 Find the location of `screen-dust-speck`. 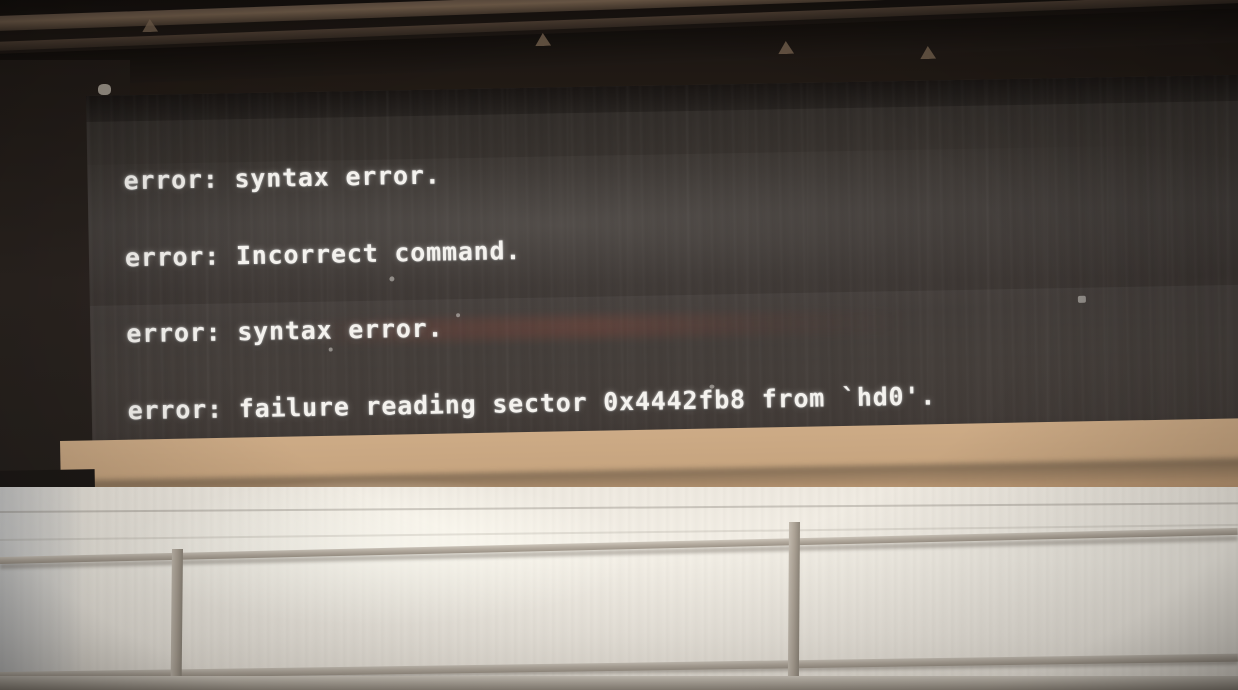

screen-dust-speck is located at coordinates (1081, 299).